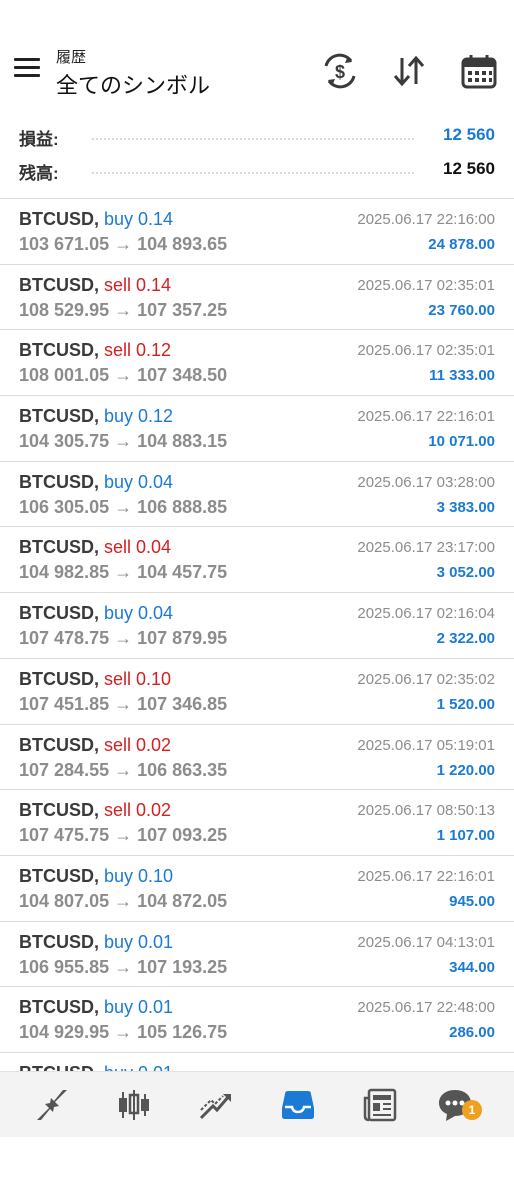 The image size is (514, 1200). What do you see at coordinates (426, 876) in the screenshot?
I see `trade-time: 2025.06.17 22:16:01` at bounding box center [426, 876].